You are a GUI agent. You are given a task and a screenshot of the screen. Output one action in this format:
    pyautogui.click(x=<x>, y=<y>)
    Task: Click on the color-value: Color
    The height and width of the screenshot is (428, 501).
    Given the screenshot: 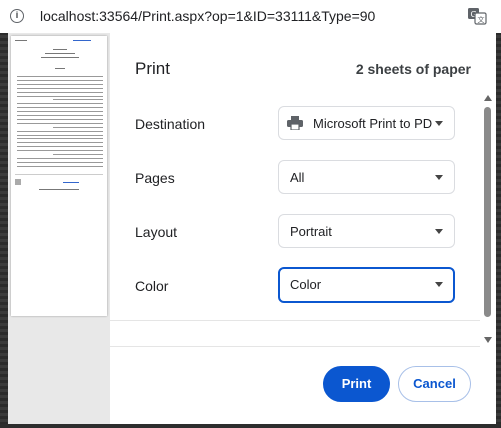 What is the action you would take?
    pyautogui.click(x=306, y=284)
    